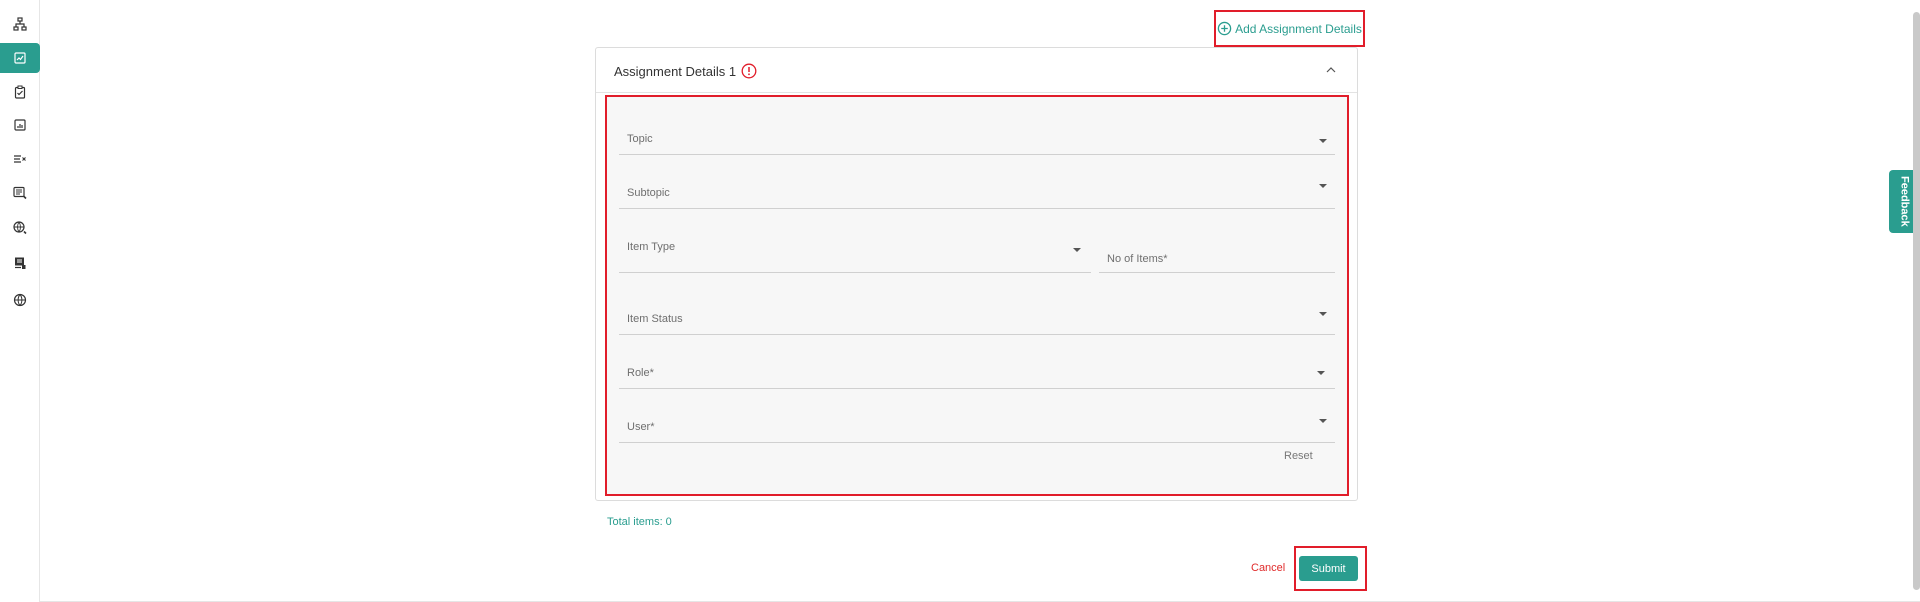  Describe the element at coordinates (640, 139) in the screenshot. I see `topic-label: Topic` at that location.